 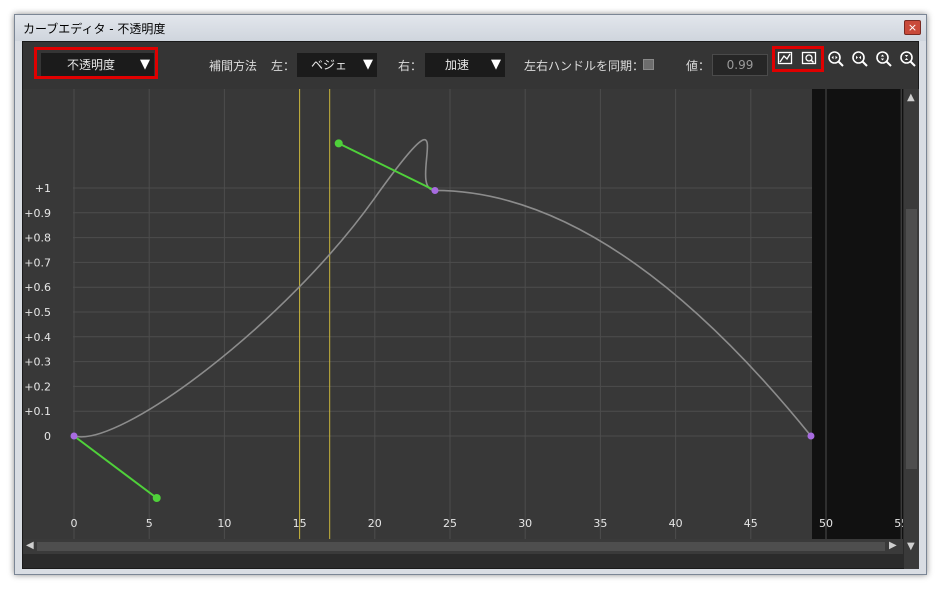 I want to click on value-field: 0.99, so click(x=740, y=65).